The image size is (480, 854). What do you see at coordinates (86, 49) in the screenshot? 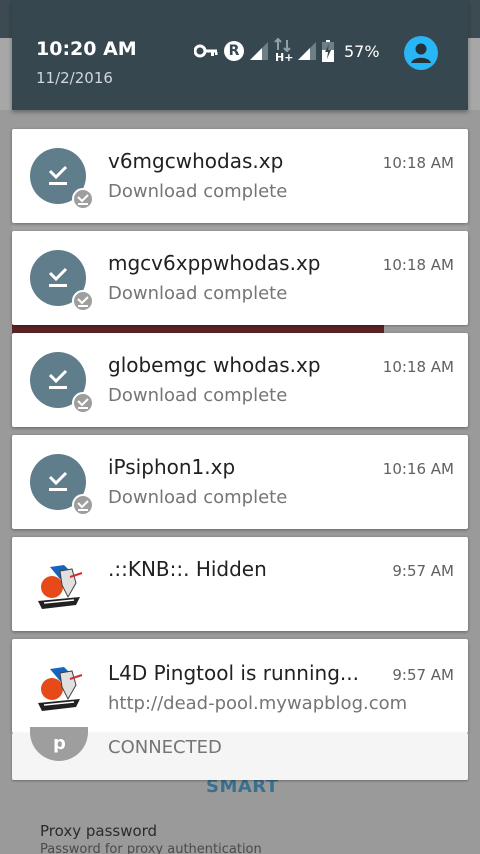
I see `clock-time: 10:20 AM` at bounding box center [86, 49].